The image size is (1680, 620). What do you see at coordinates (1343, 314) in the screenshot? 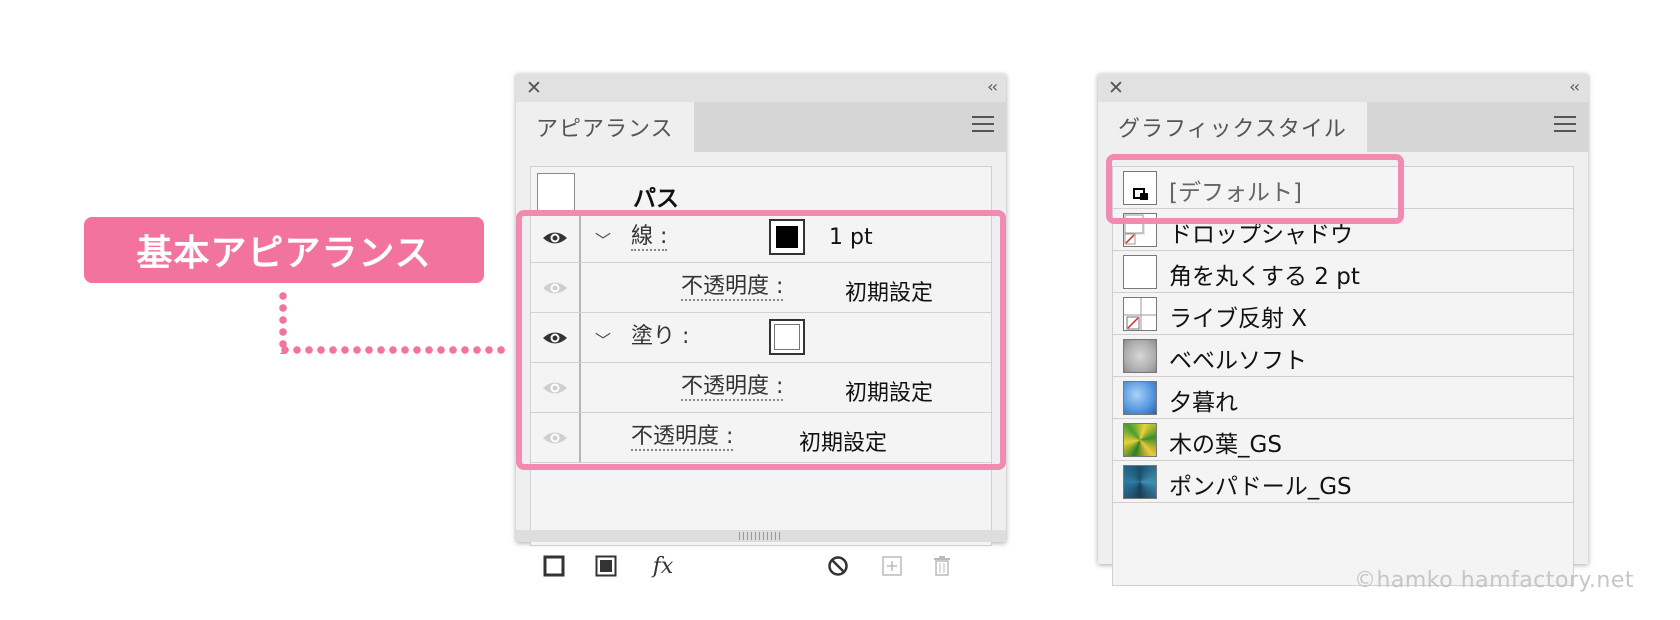
I see `list-item: ライブ反射 X` at bounding box center [1343, 314].